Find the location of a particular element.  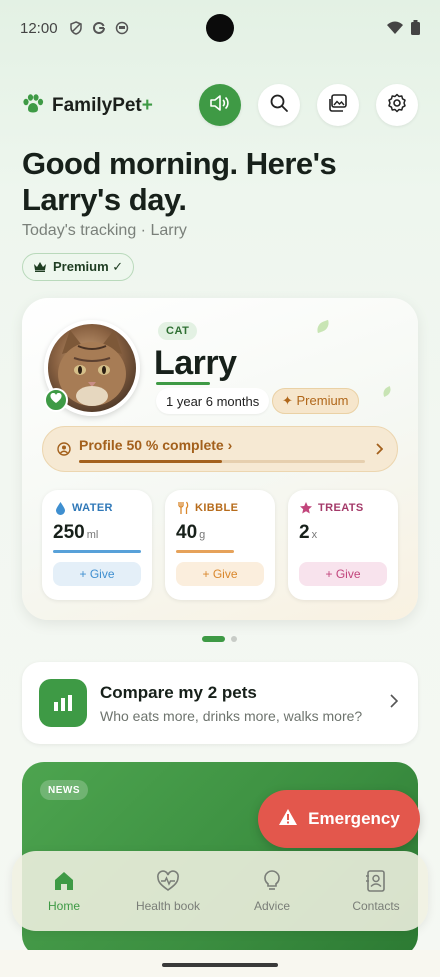

profile-completion-bar: Profile 50 % complete › is located at coordinates (220, 449).